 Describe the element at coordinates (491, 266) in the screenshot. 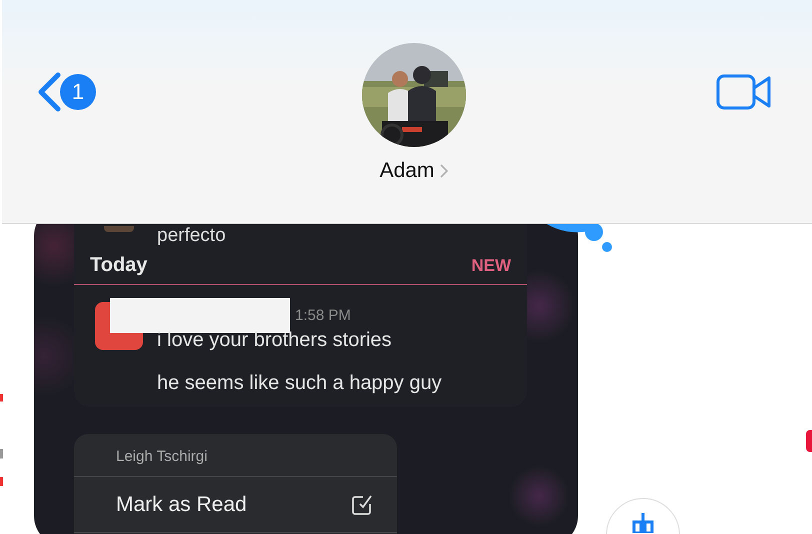

I see `new-label: NEW` at that location.